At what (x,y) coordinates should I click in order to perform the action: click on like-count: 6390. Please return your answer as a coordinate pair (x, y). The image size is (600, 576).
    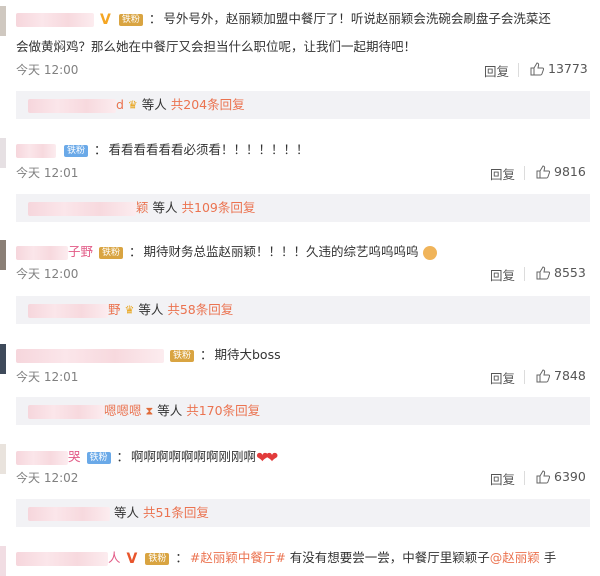
    Looking at the image, I should click on (570, 476).